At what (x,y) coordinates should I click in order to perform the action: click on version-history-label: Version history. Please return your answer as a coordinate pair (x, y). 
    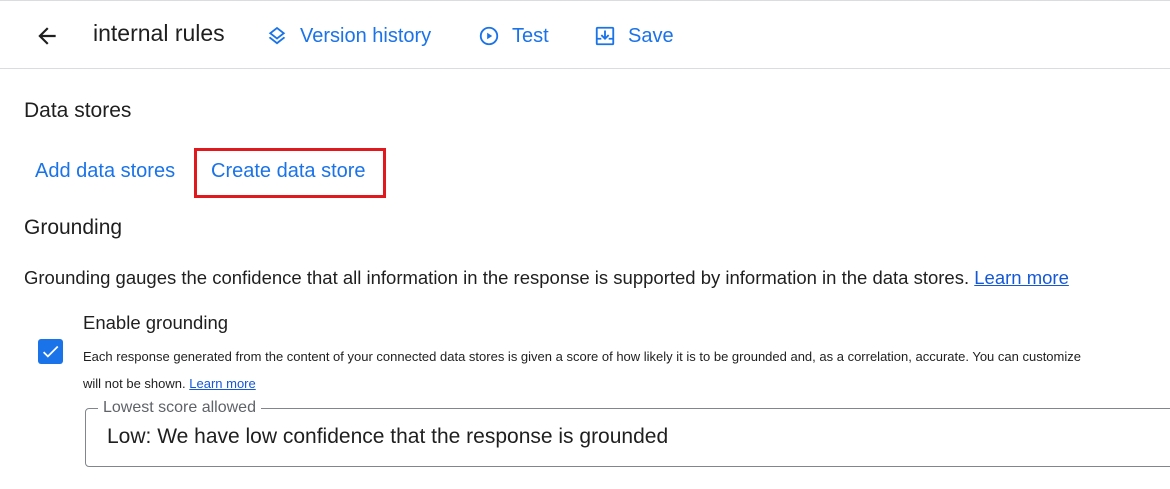
    Looking at the image, I should click on (366, 35).